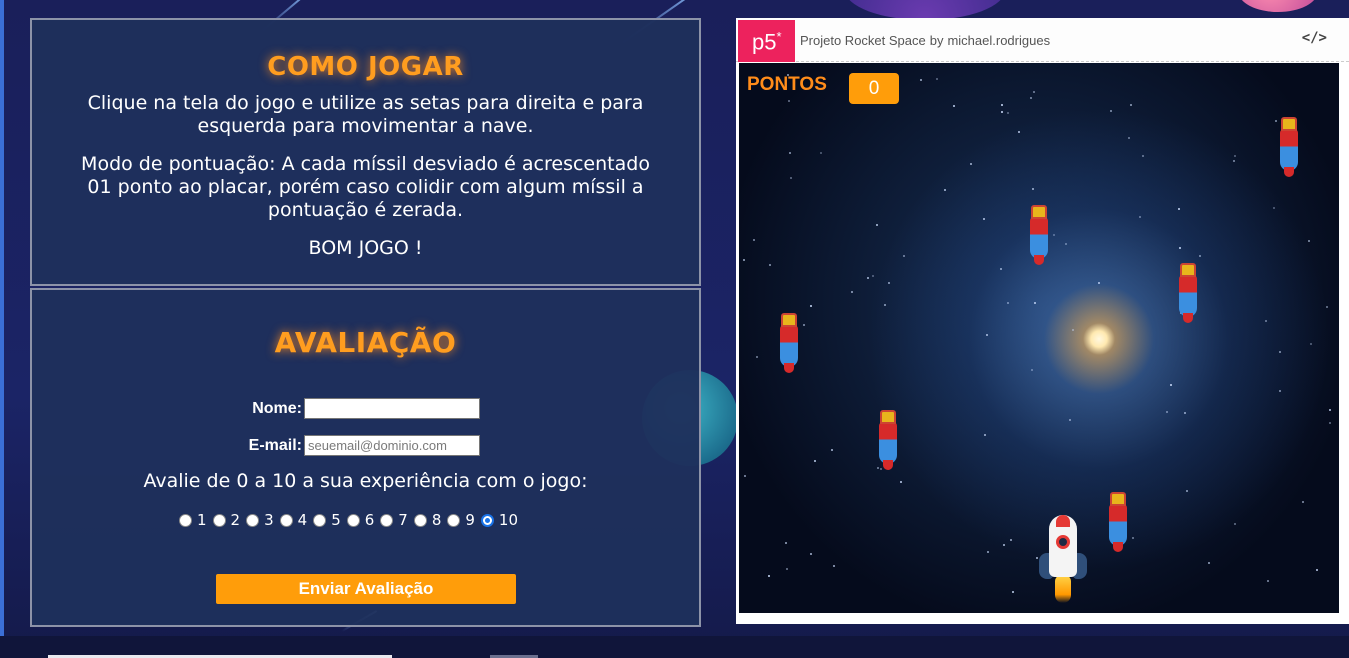  I want to click on rating-option-label: 8, so click(436, 520).